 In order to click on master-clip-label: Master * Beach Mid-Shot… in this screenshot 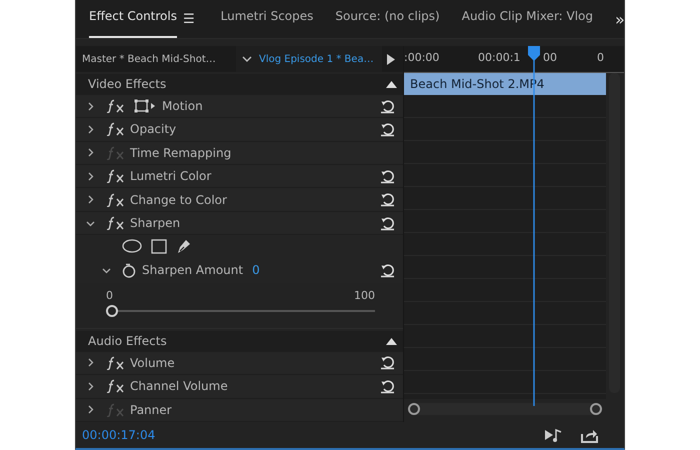, I will do `click(156, 59)`.